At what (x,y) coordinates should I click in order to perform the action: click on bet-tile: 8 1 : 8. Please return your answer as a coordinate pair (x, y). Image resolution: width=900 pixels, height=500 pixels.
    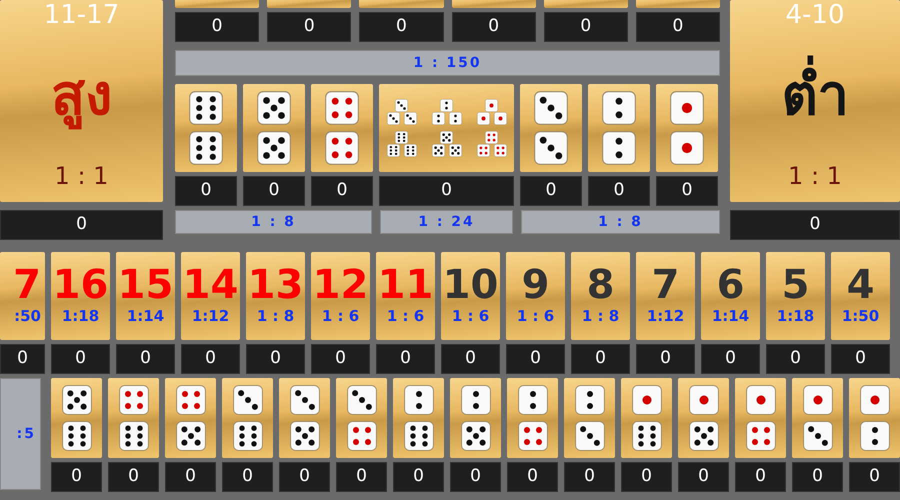
    Looking at the image, I should click on (600, 296).